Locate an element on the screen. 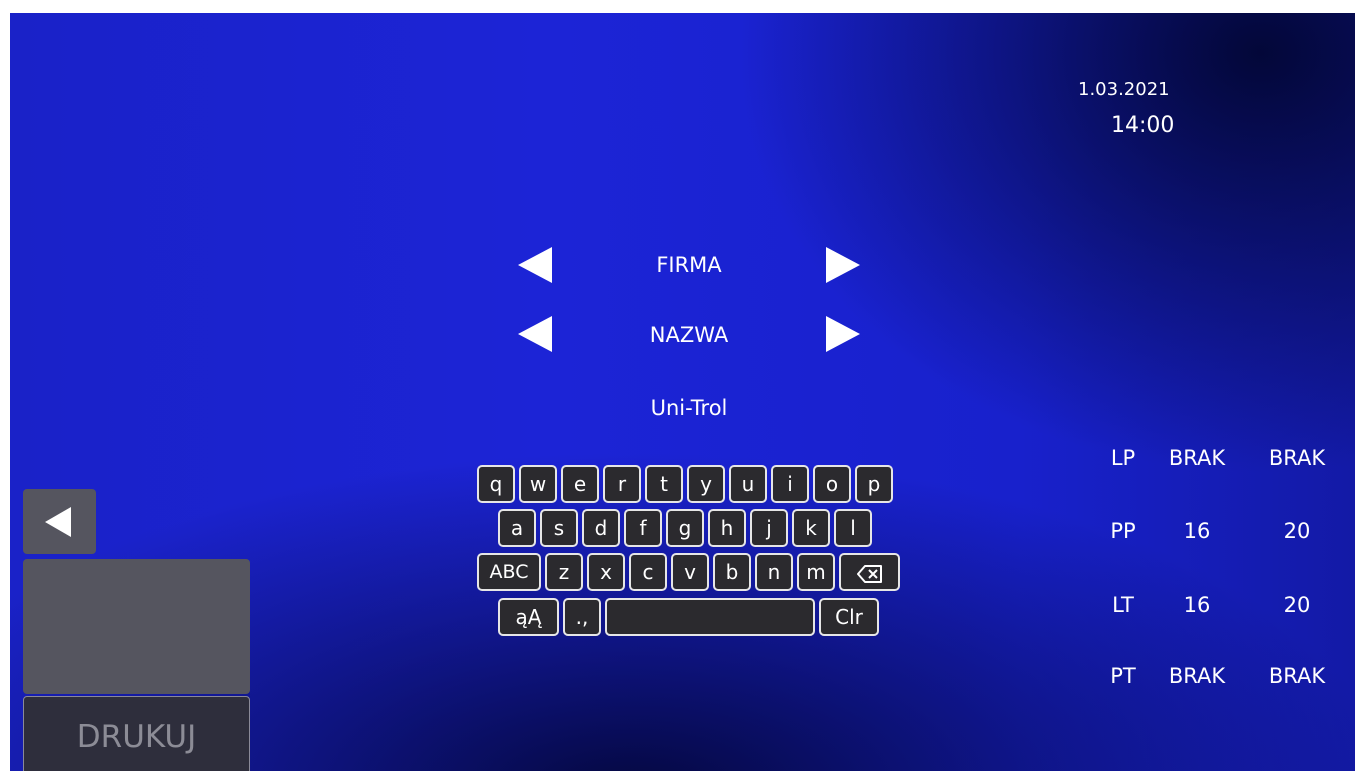 The height and width of the screenshot is (771, 1362). key-e: e is located at coordinates (580, 484).